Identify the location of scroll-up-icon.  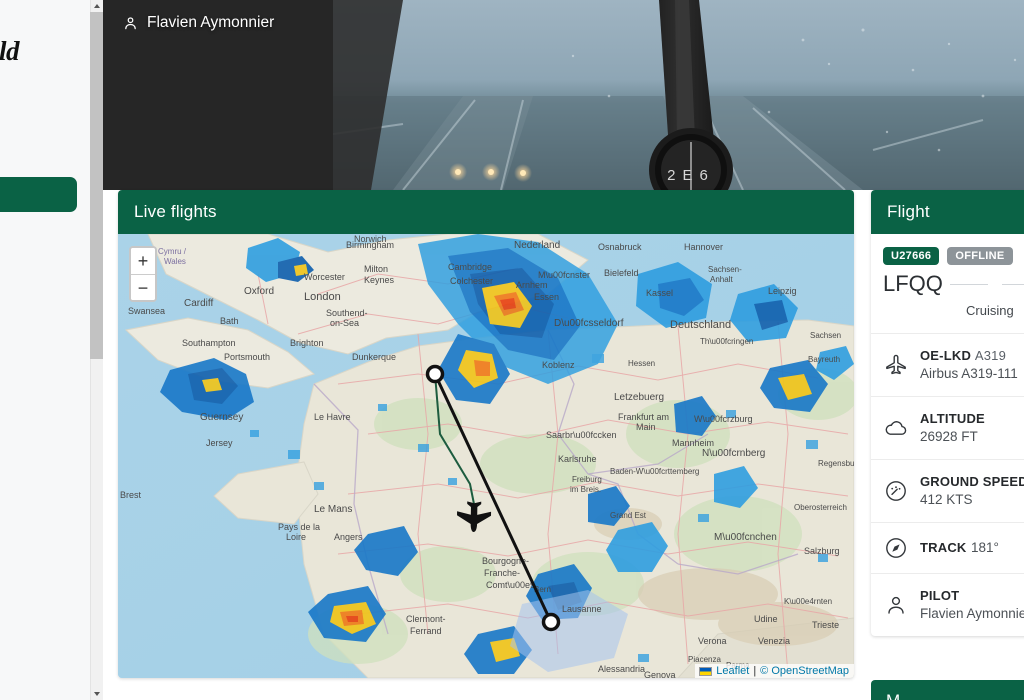
(96, 6).